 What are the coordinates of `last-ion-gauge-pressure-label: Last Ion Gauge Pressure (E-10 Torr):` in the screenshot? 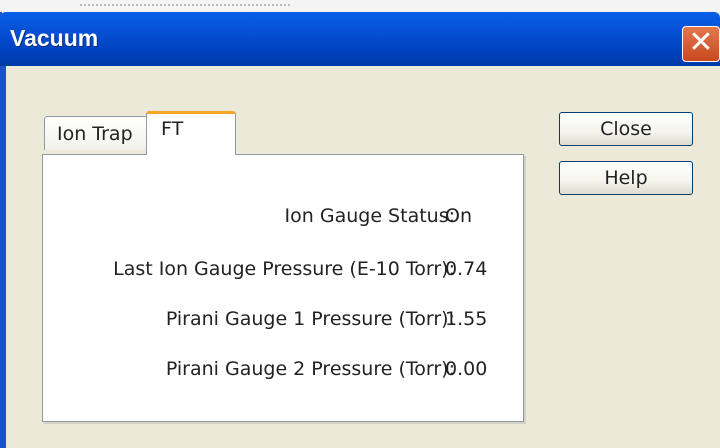 It's located at (284, 269).